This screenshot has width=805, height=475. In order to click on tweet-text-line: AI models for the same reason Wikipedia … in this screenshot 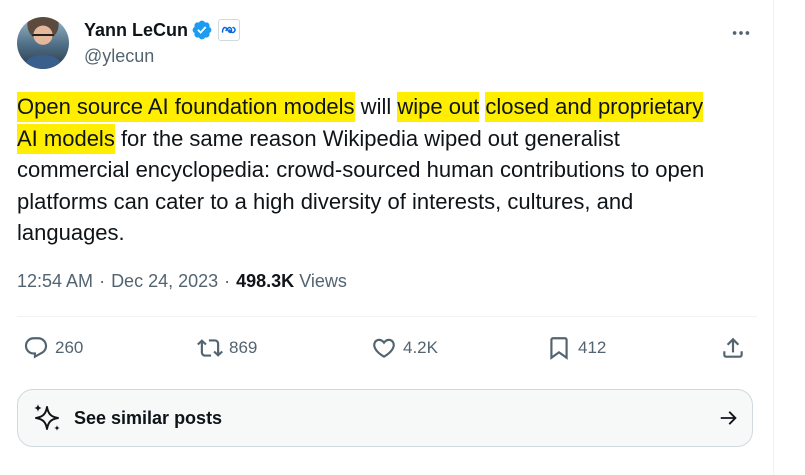, I will do `click(389, 139)`.